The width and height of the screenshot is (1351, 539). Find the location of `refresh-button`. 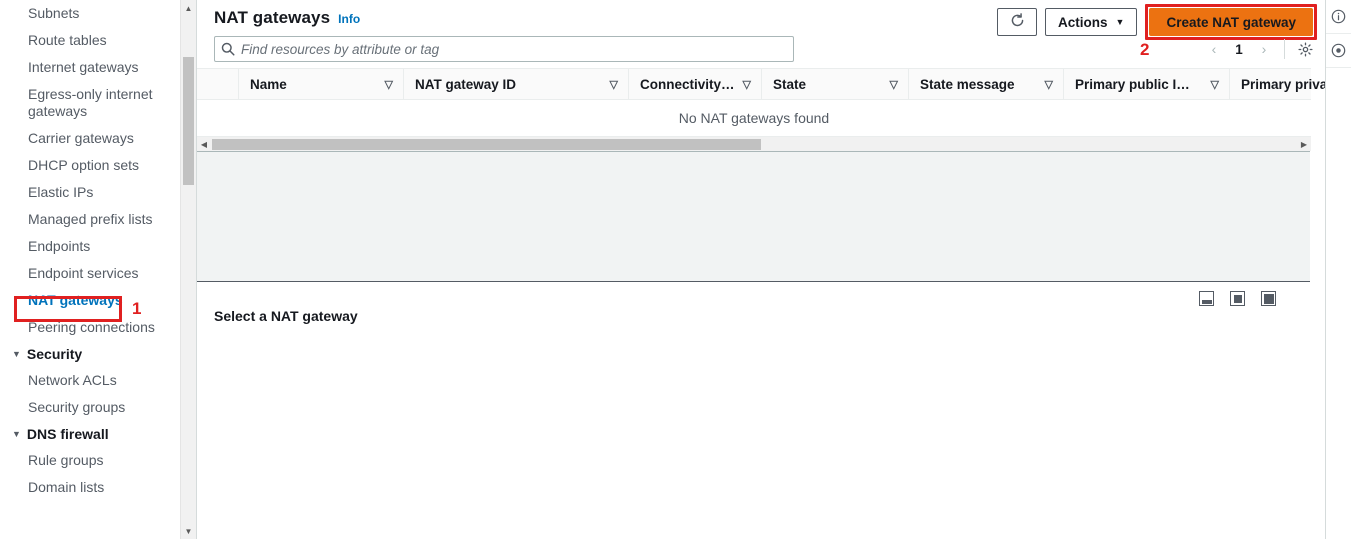

refresh-button is located at coordinates (1017, 22).